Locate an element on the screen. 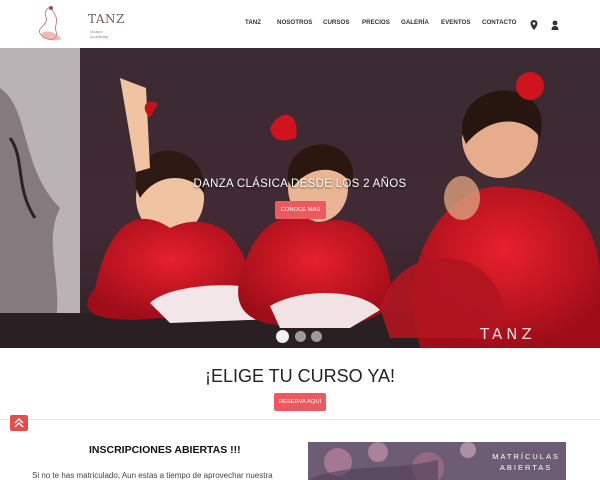  matriculas-line1: MATRÍCULAS is located at coordinates (526, 456).